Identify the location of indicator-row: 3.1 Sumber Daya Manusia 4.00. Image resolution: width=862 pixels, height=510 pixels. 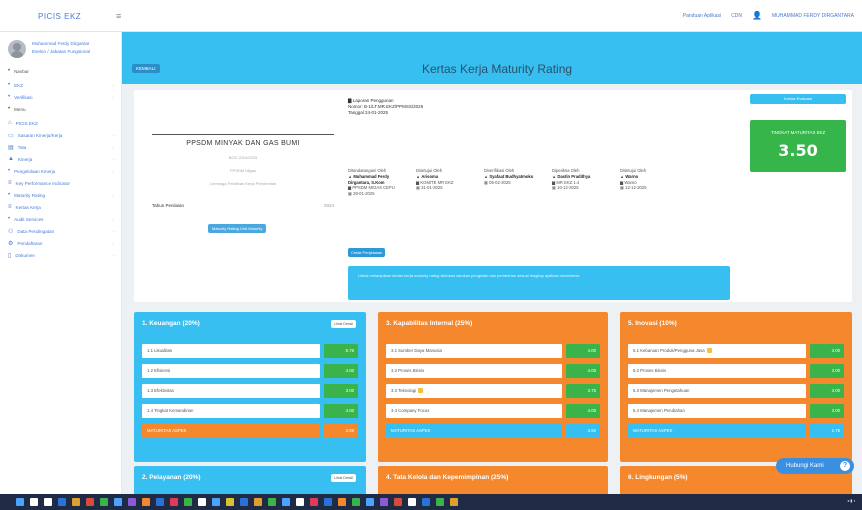
(493, 351).